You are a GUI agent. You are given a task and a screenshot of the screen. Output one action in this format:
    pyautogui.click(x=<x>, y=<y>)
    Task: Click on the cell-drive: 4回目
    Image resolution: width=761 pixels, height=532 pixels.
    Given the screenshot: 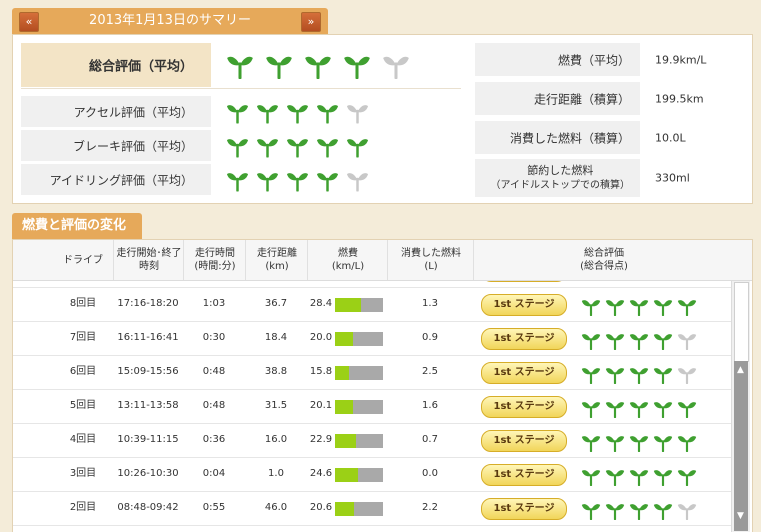 What is the action you would take?
    pyautogui.click(x=83, y=439)
    